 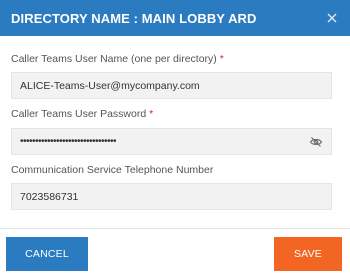 What do you see at coordinates (47, 254) in the screenshot?
I see `cancel-button: CANCEL` at bounding box center [47, 254].